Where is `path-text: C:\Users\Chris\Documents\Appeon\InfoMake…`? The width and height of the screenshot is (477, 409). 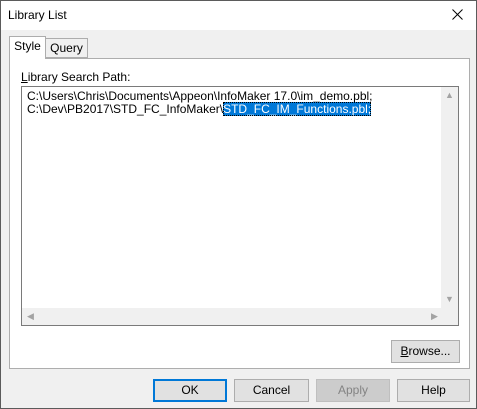 path-text: C:\Users\Chris\Documents\Appeon\InfoMake… is located at coordinates (200, 103).